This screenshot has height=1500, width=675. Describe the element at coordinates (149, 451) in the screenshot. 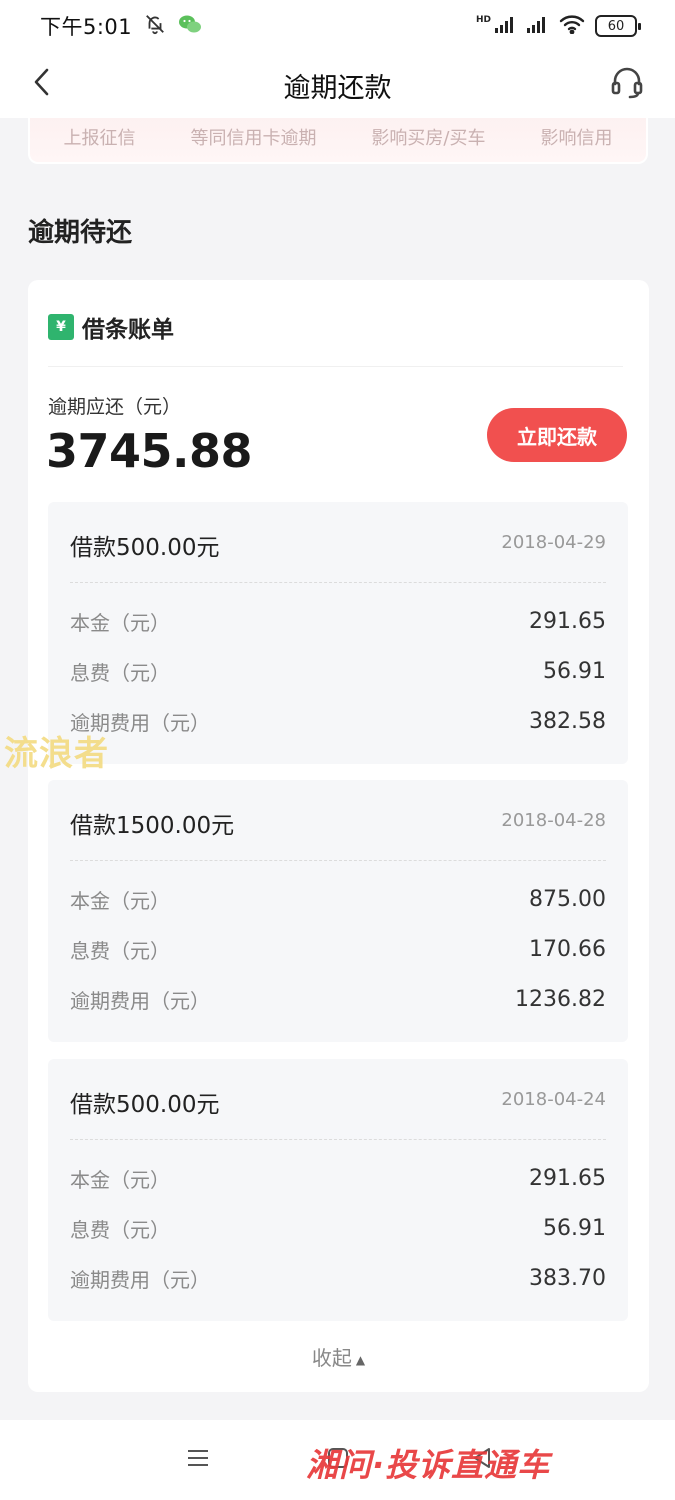

I see `due-amount: 3745.88` at that location.